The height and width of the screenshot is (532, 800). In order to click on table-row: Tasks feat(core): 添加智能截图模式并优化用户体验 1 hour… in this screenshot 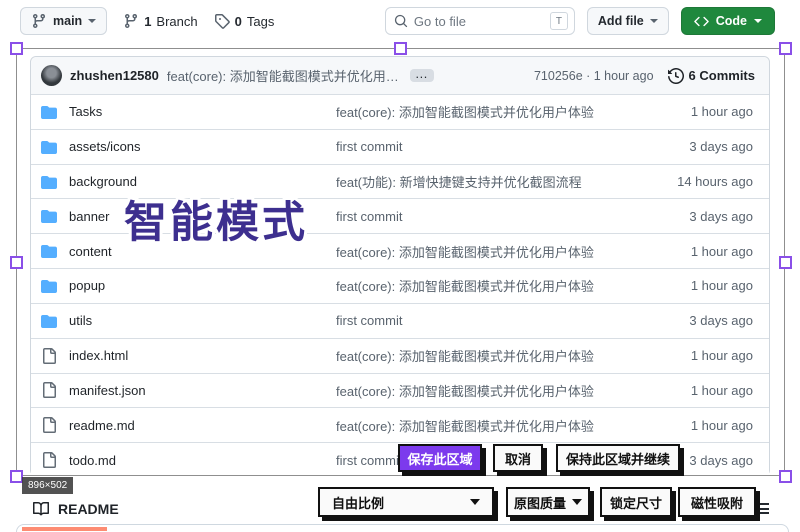, I will do `click(400, 111)`.